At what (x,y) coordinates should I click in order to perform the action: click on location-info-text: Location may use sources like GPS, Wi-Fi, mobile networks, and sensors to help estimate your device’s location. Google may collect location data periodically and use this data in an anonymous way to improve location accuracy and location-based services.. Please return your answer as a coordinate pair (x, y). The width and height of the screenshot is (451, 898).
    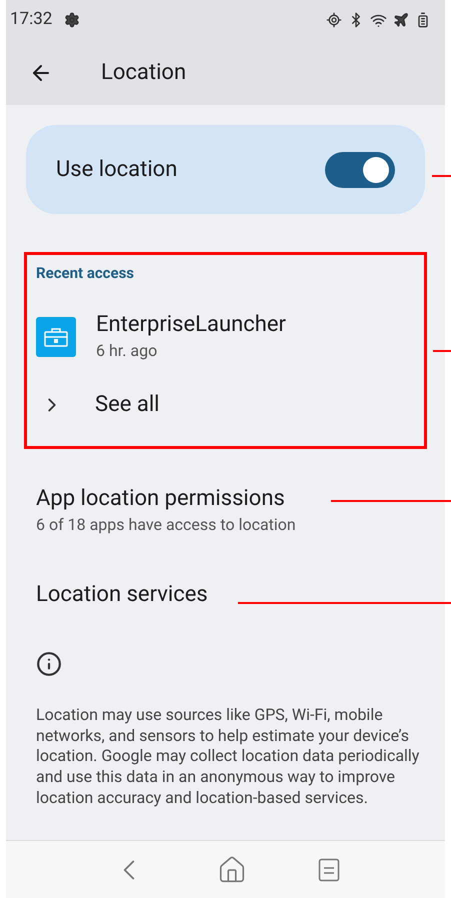
    Looking at the image, I should click on (228, 757).